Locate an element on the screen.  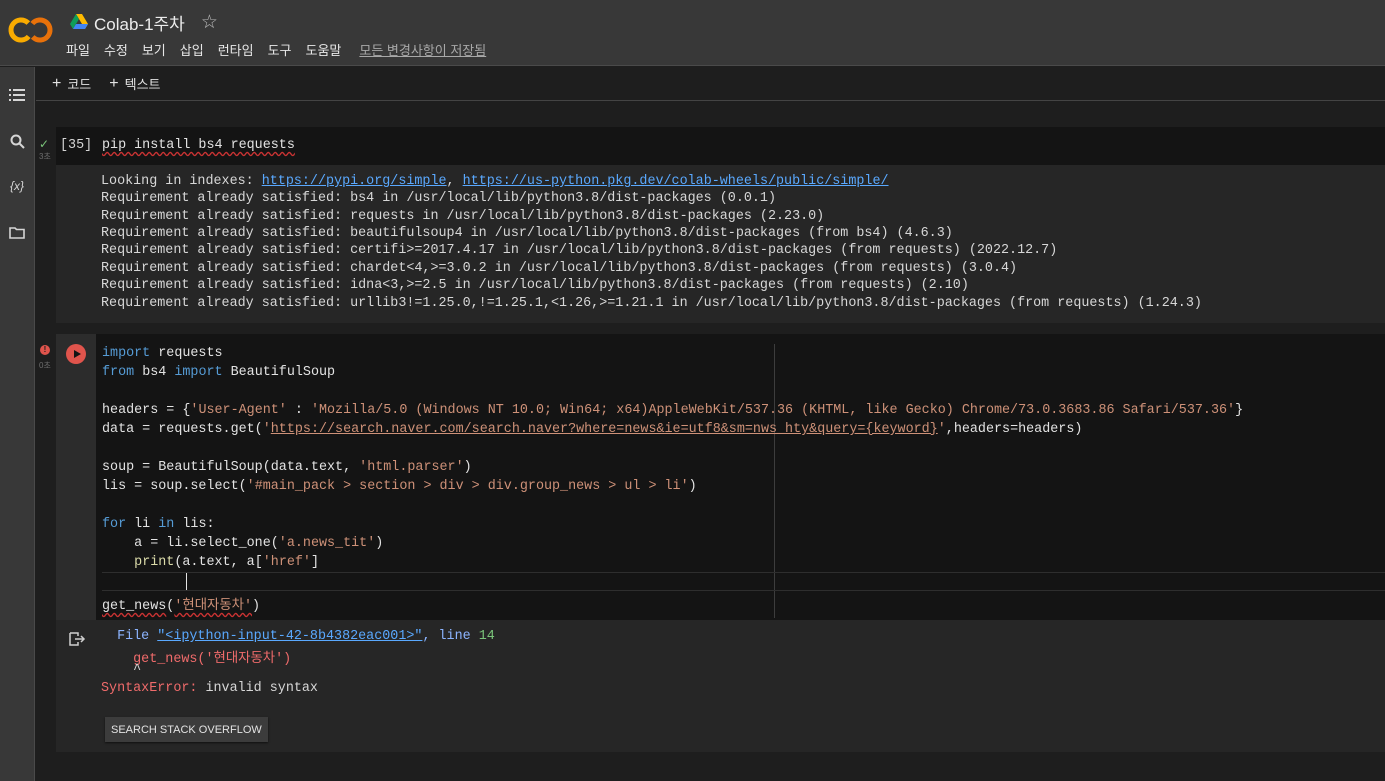
add-text-label: 텍스트 is located at coordinates (142, 84).